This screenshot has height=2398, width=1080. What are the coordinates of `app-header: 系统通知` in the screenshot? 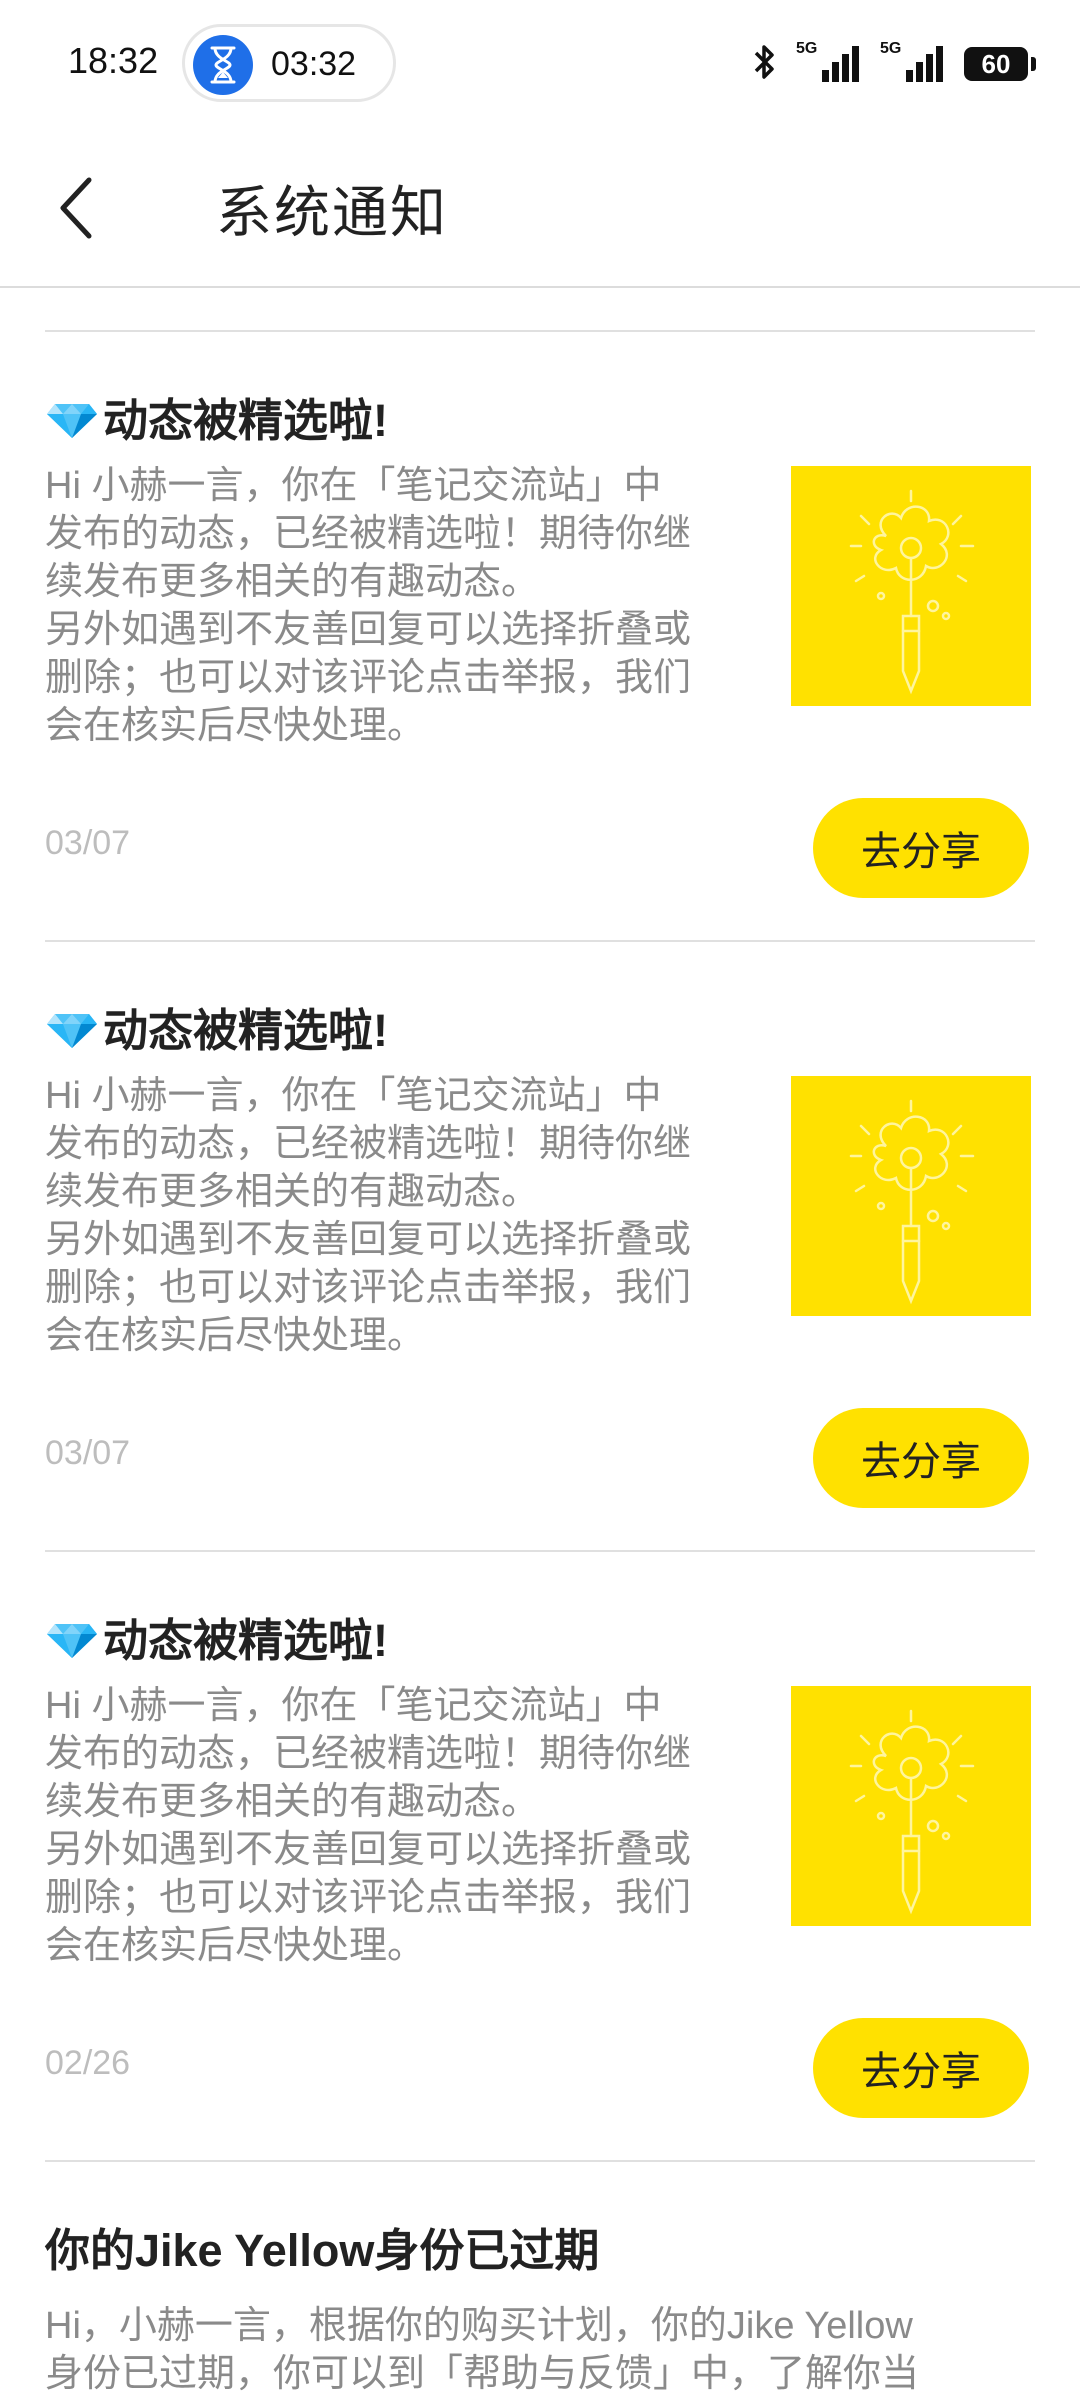 It's located at (540, 208).